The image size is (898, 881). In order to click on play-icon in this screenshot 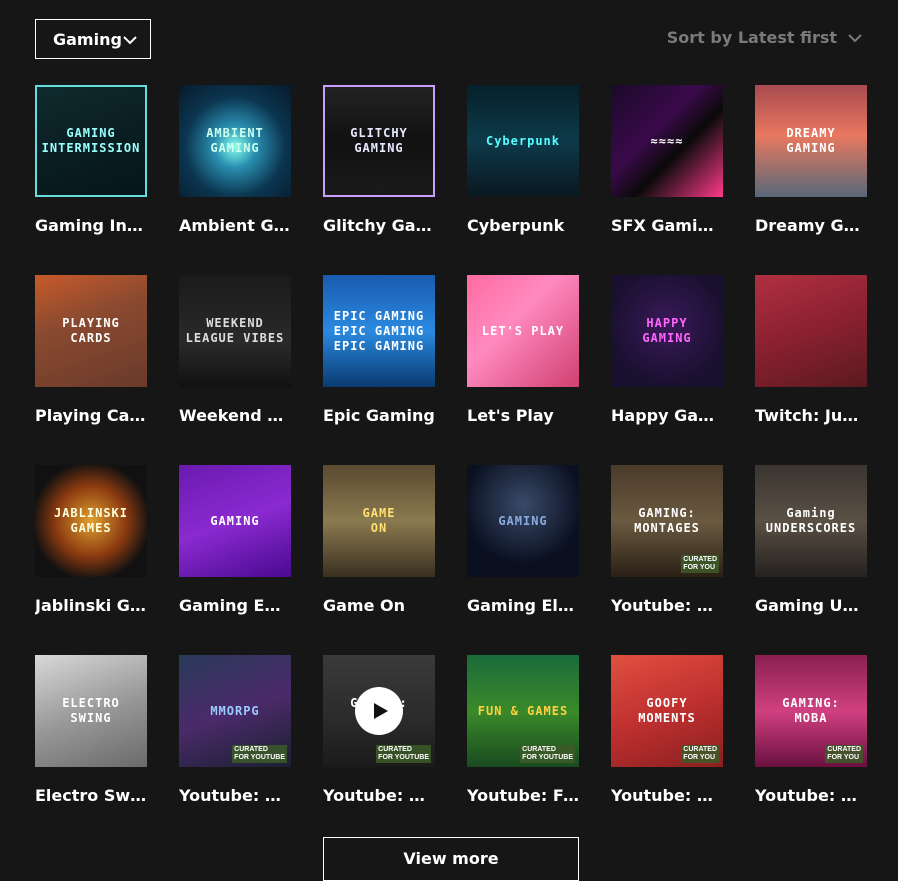, I will do `click(380, 711)`.